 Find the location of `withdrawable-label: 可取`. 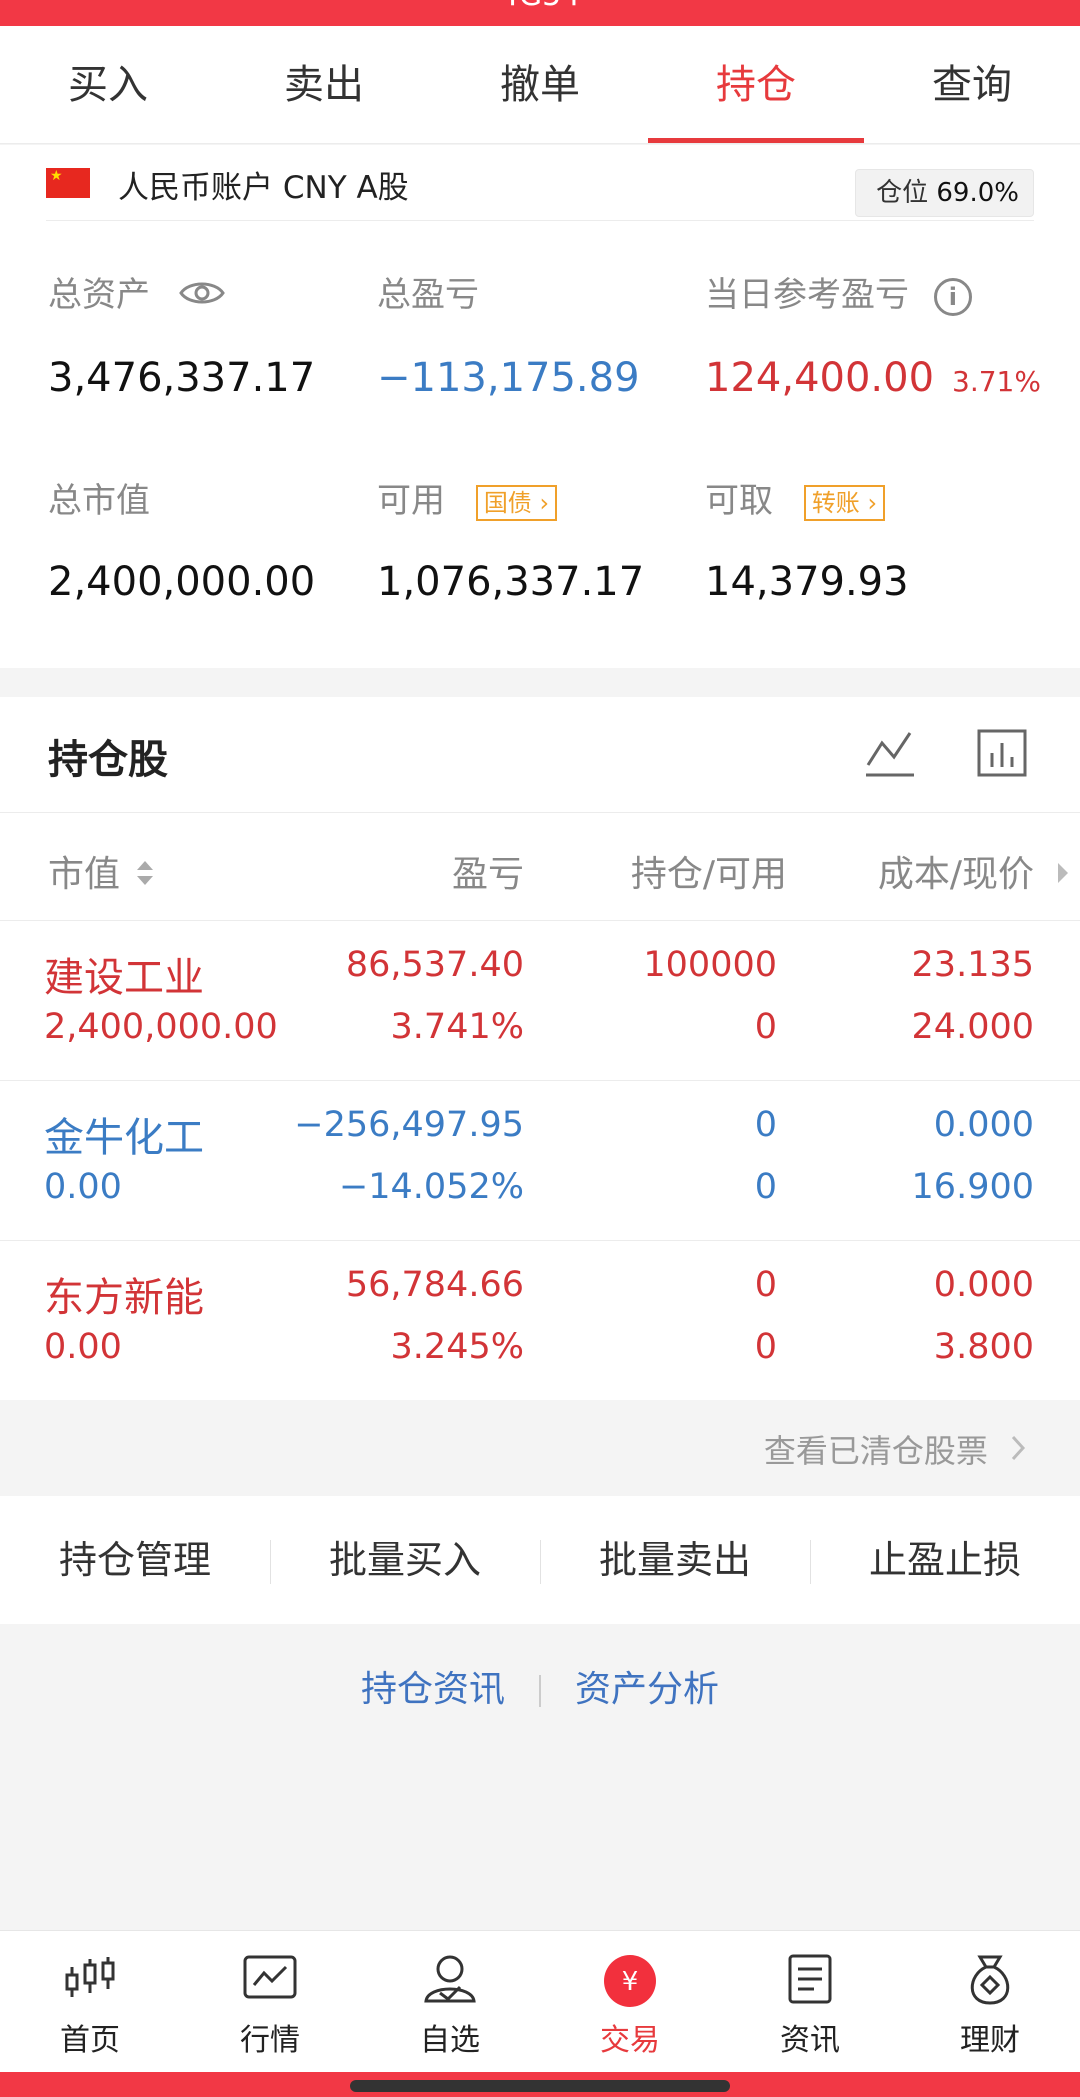

withdrawable-label: 可取 is located at coordinates (739, 501).